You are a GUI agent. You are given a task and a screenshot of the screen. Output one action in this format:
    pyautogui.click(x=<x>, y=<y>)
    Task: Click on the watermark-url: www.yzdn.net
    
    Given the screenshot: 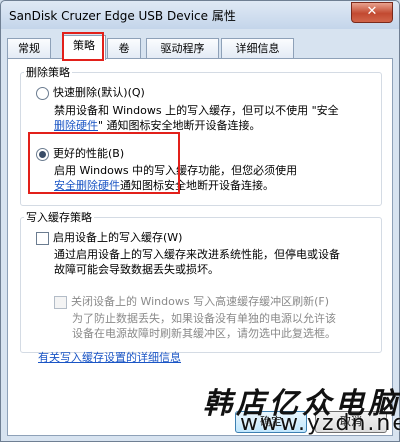 What is the action you would take?
    pyautogui.click(x=320, y=423)
    